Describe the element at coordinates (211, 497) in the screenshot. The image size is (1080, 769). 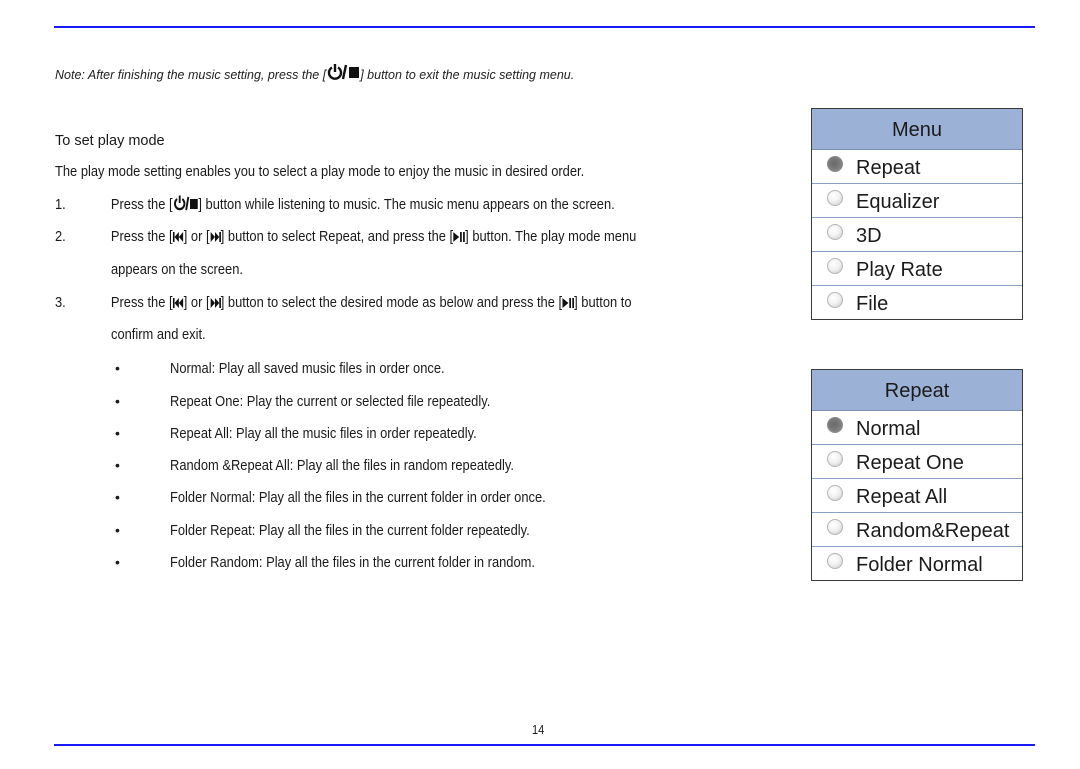
I see `mode-name: Folder Normal` at that location.